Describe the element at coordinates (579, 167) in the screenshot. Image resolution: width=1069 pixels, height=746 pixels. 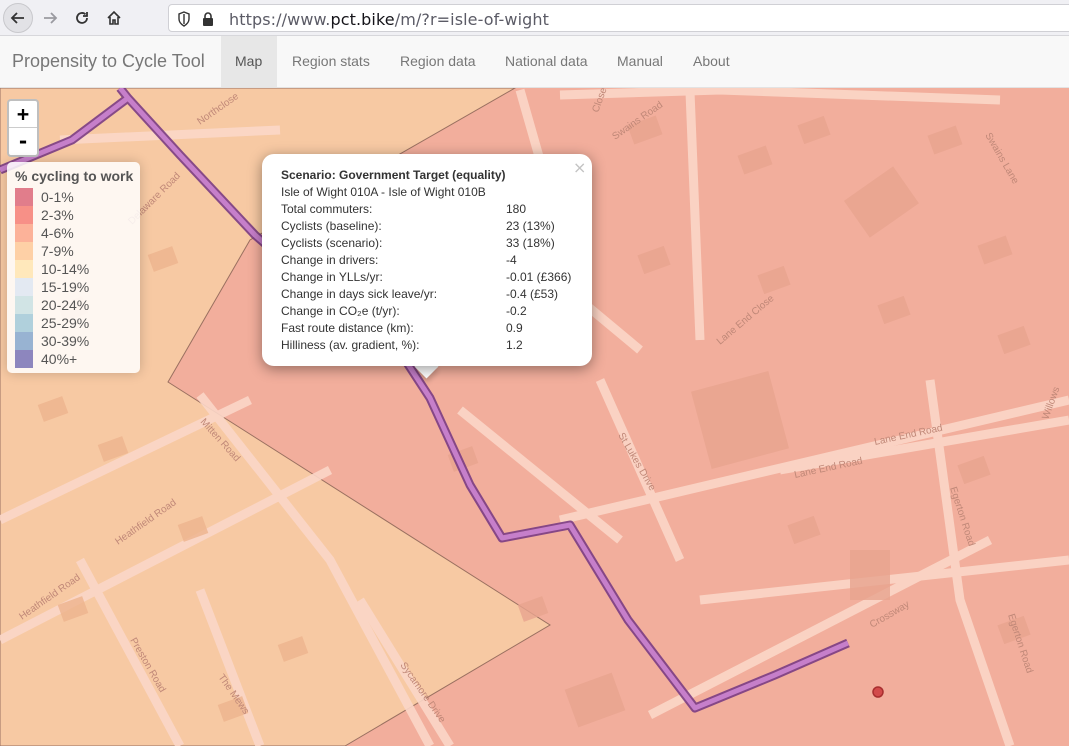
I see `popup-close-button: ×` at that location.